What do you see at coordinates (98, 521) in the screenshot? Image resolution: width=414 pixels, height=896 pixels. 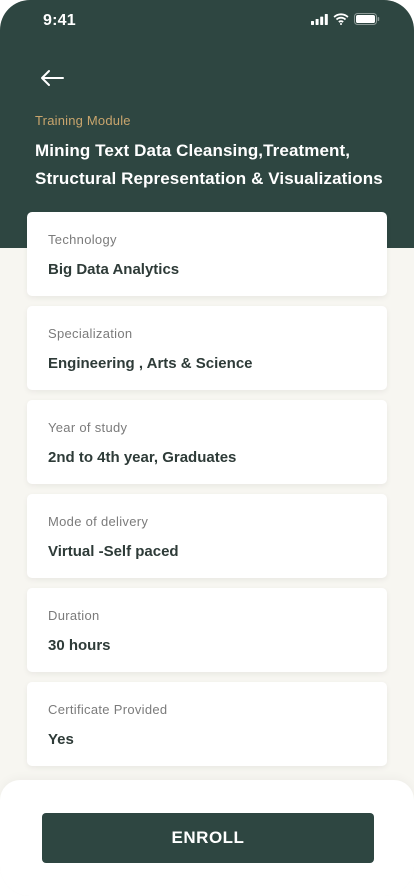 I see `detail-label: Mode of delivery` at bounding box center [98, 521].